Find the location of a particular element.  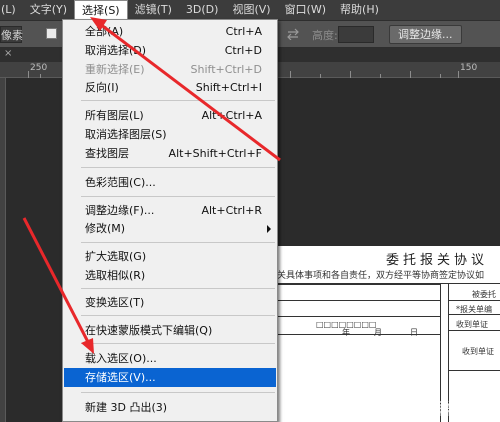

document-title: 委托报关协议 is located at coordinates (437, 260).